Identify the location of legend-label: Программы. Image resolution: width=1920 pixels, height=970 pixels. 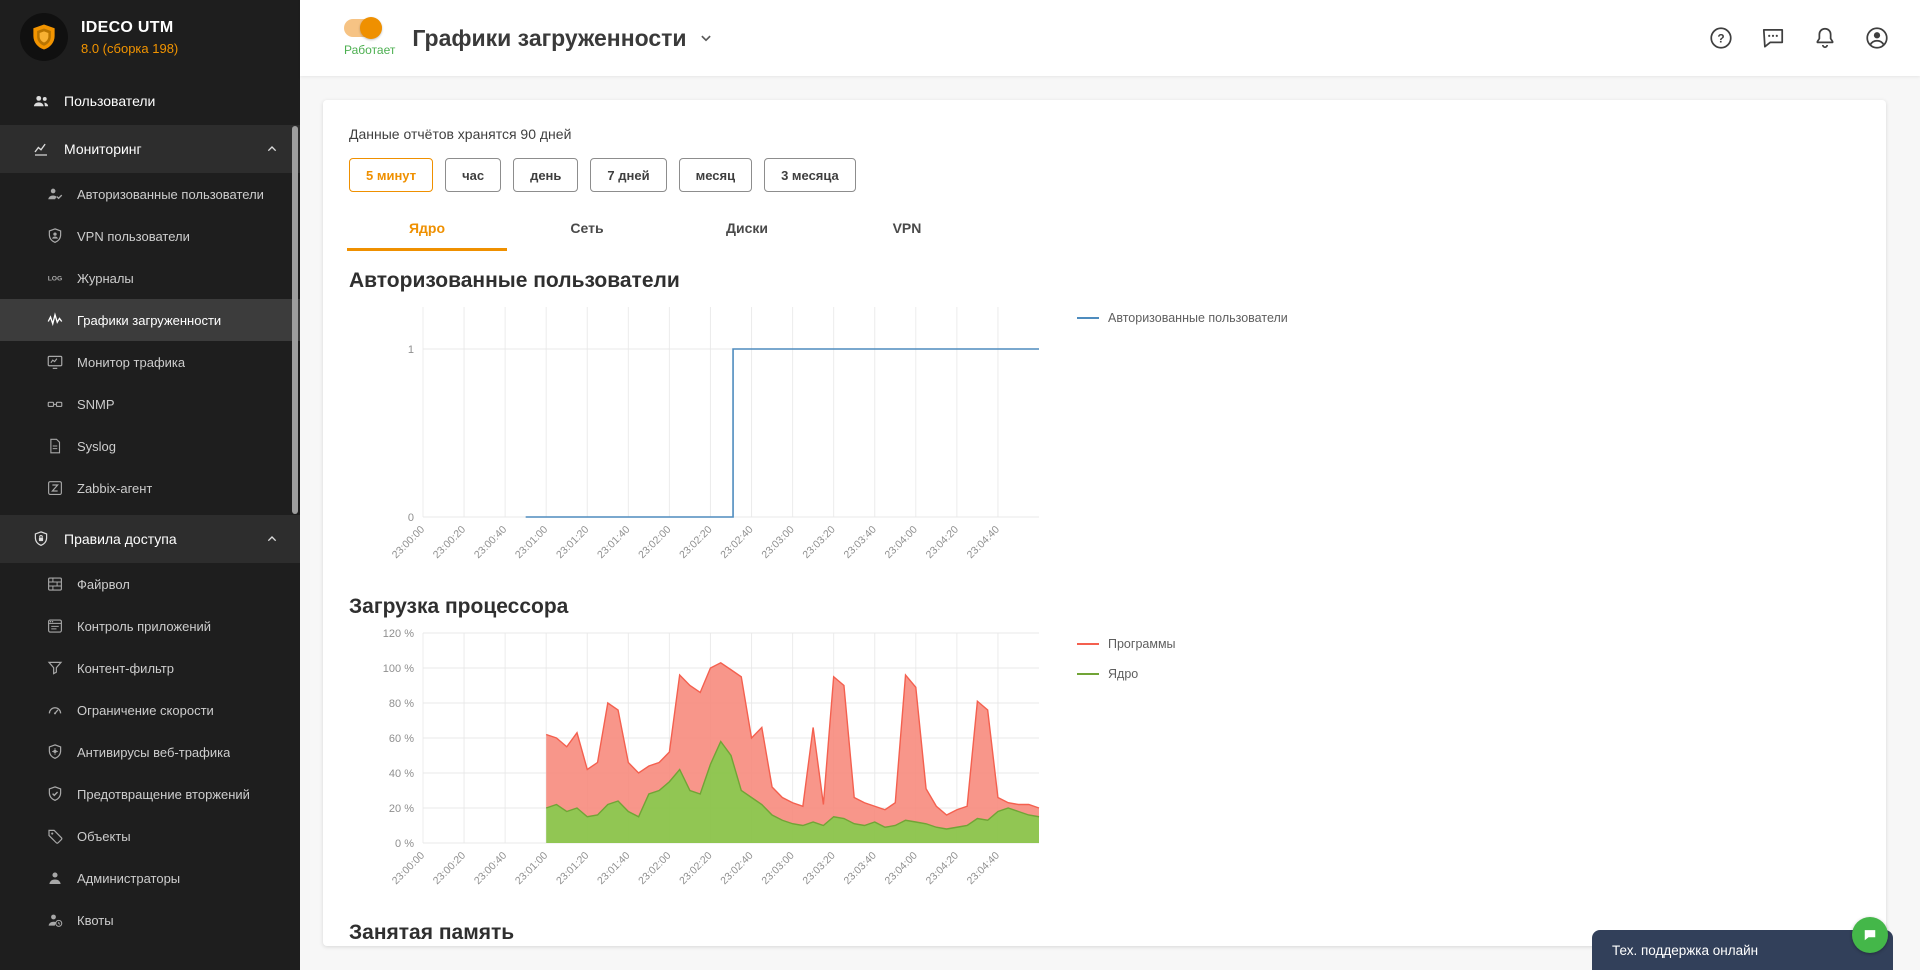
(1142, 644).